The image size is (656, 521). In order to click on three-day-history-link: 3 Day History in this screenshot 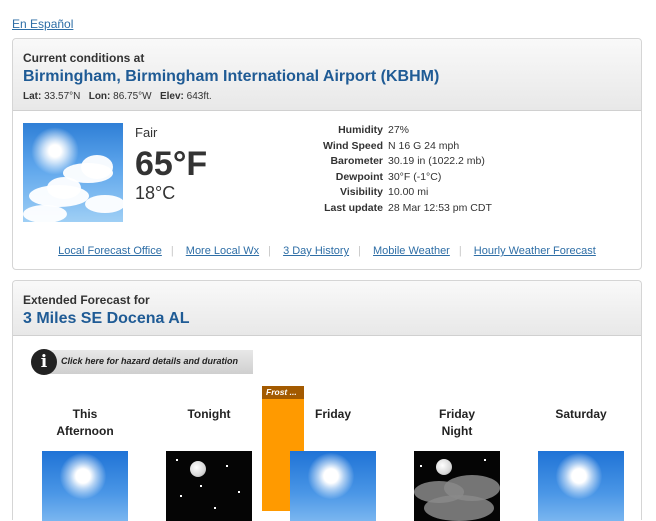, I will do `click(316, 251)`.